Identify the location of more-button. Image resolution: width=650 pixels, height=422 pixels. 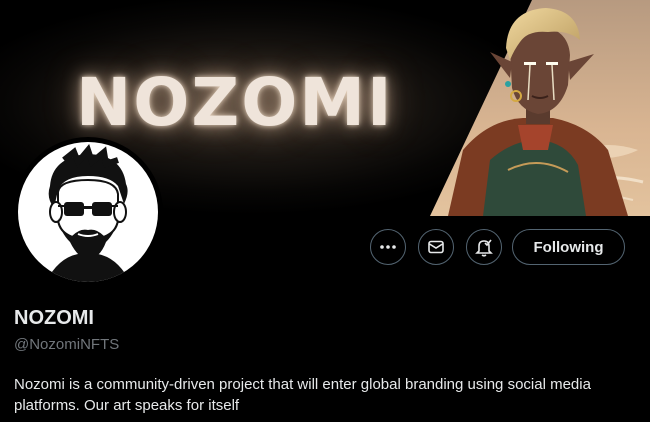
(388, 247).